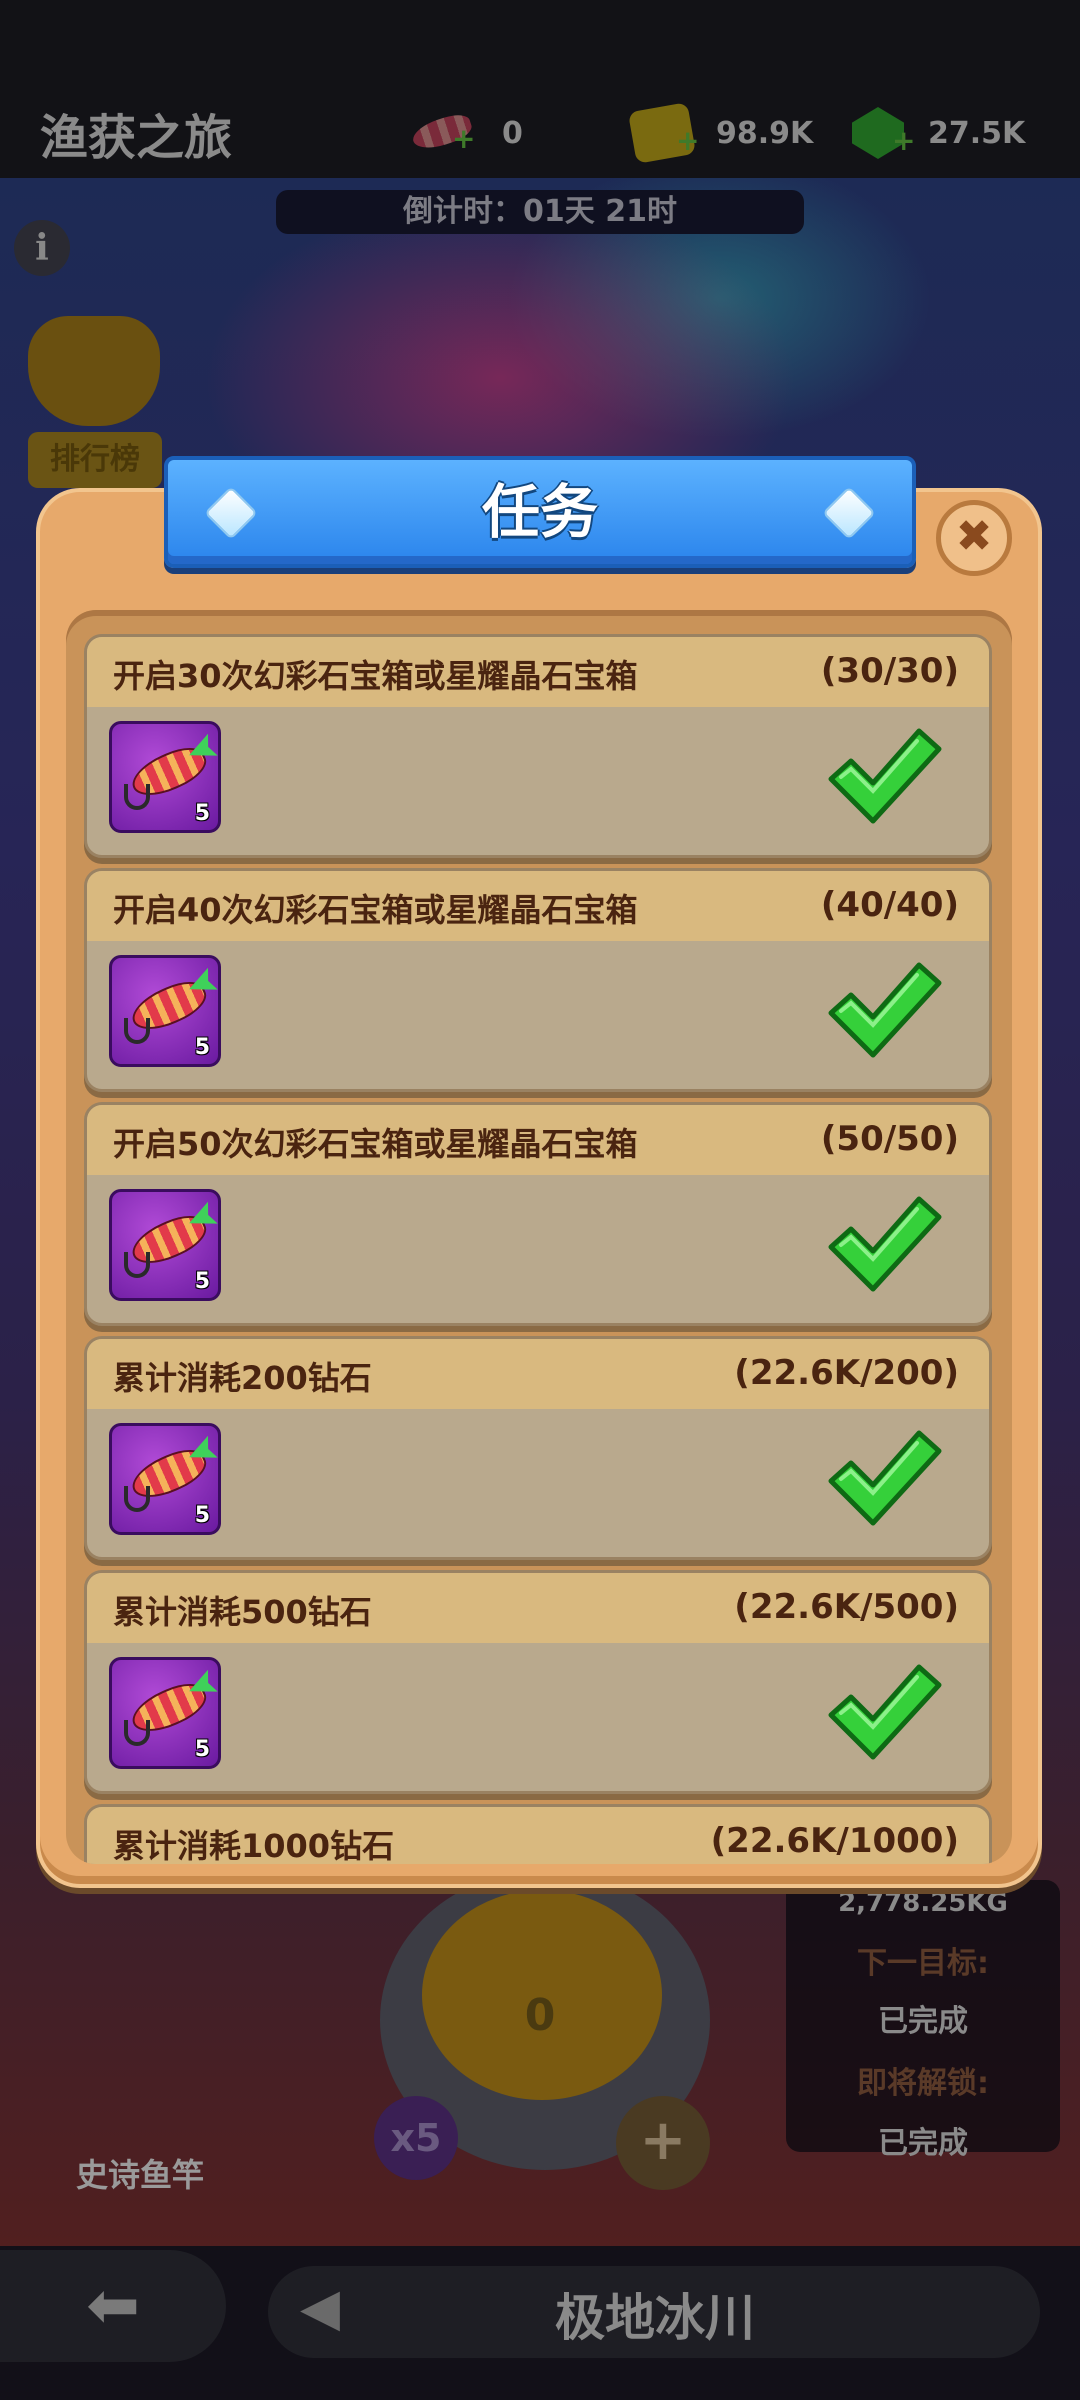 This screenshot has height=2400, width=1080. What do you see at coordinates (977, 133) in the screenshot?
I see `gem-count: 27.5K` at bounding box center [977, 133].